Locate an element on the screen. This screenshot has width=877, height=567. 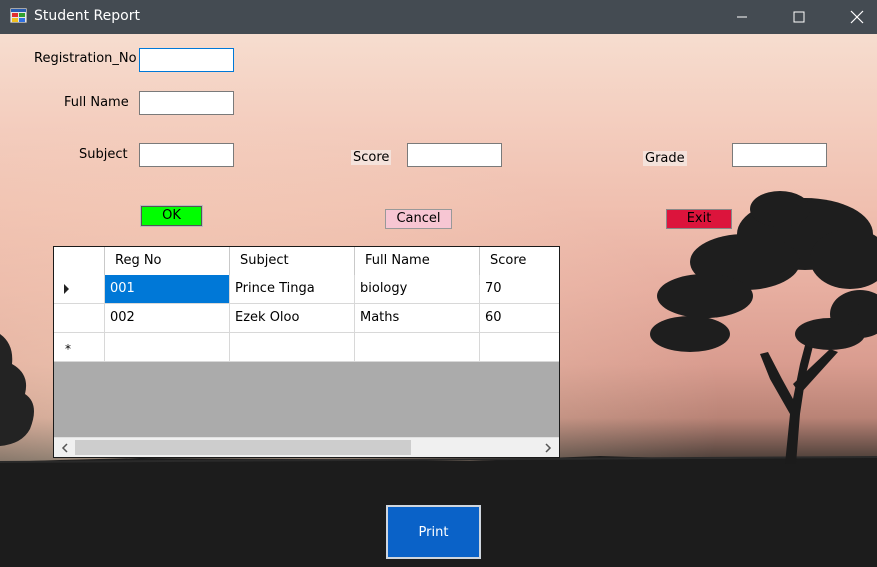
close-icon is located at coordinates (857, 17).